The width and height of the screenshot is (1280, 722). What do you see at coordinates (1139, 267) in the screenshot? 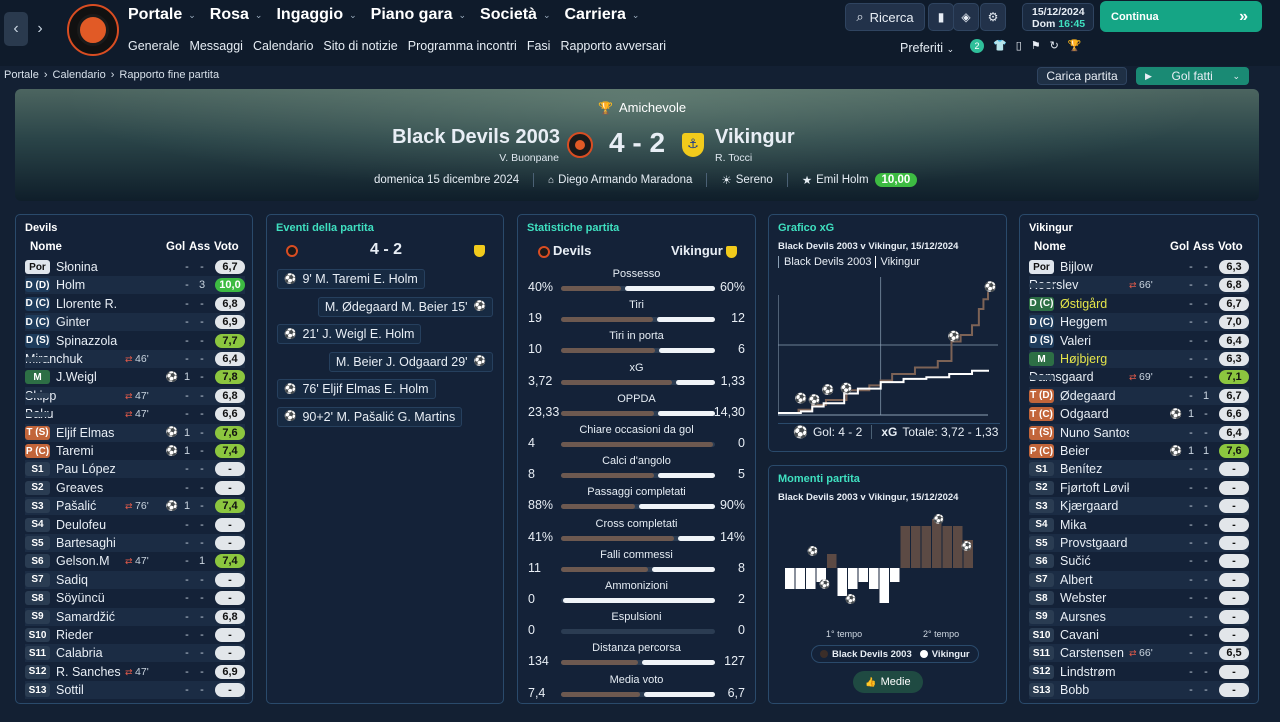
I see `player-row: Por Bijlow - -6,3` at bounding box center [1139, 267].